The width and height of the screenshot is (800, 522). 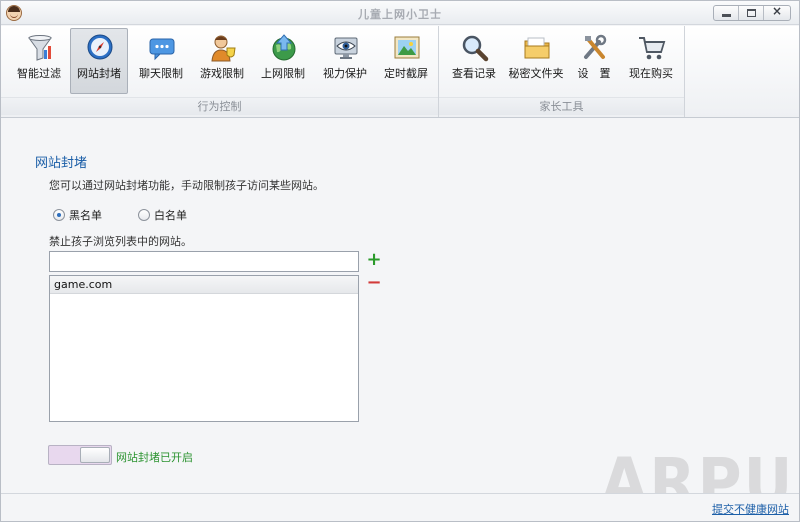 What do you see at coordinates (161, 73) in the screenshot?
I see `tool-label: 聊天限制` at bounding box center [161, 73].